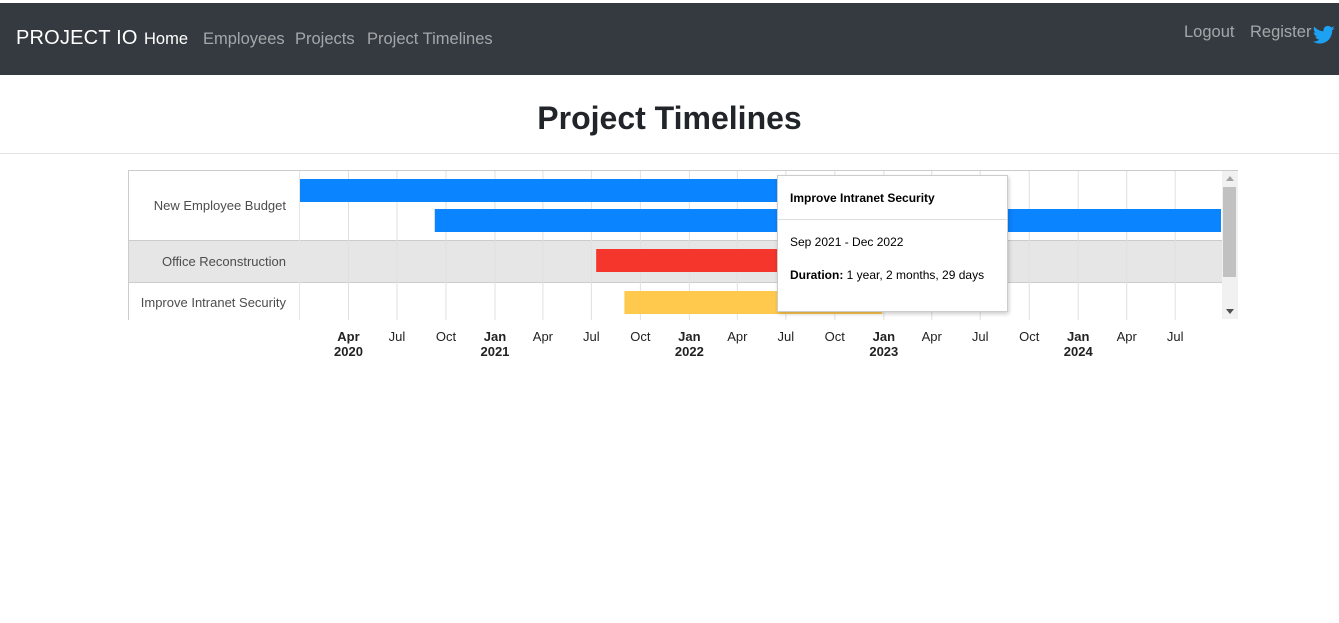  Describe the element at coordinates (1209, 32) in the screenshot. I see `nav-link-logout: Logout` at that location.